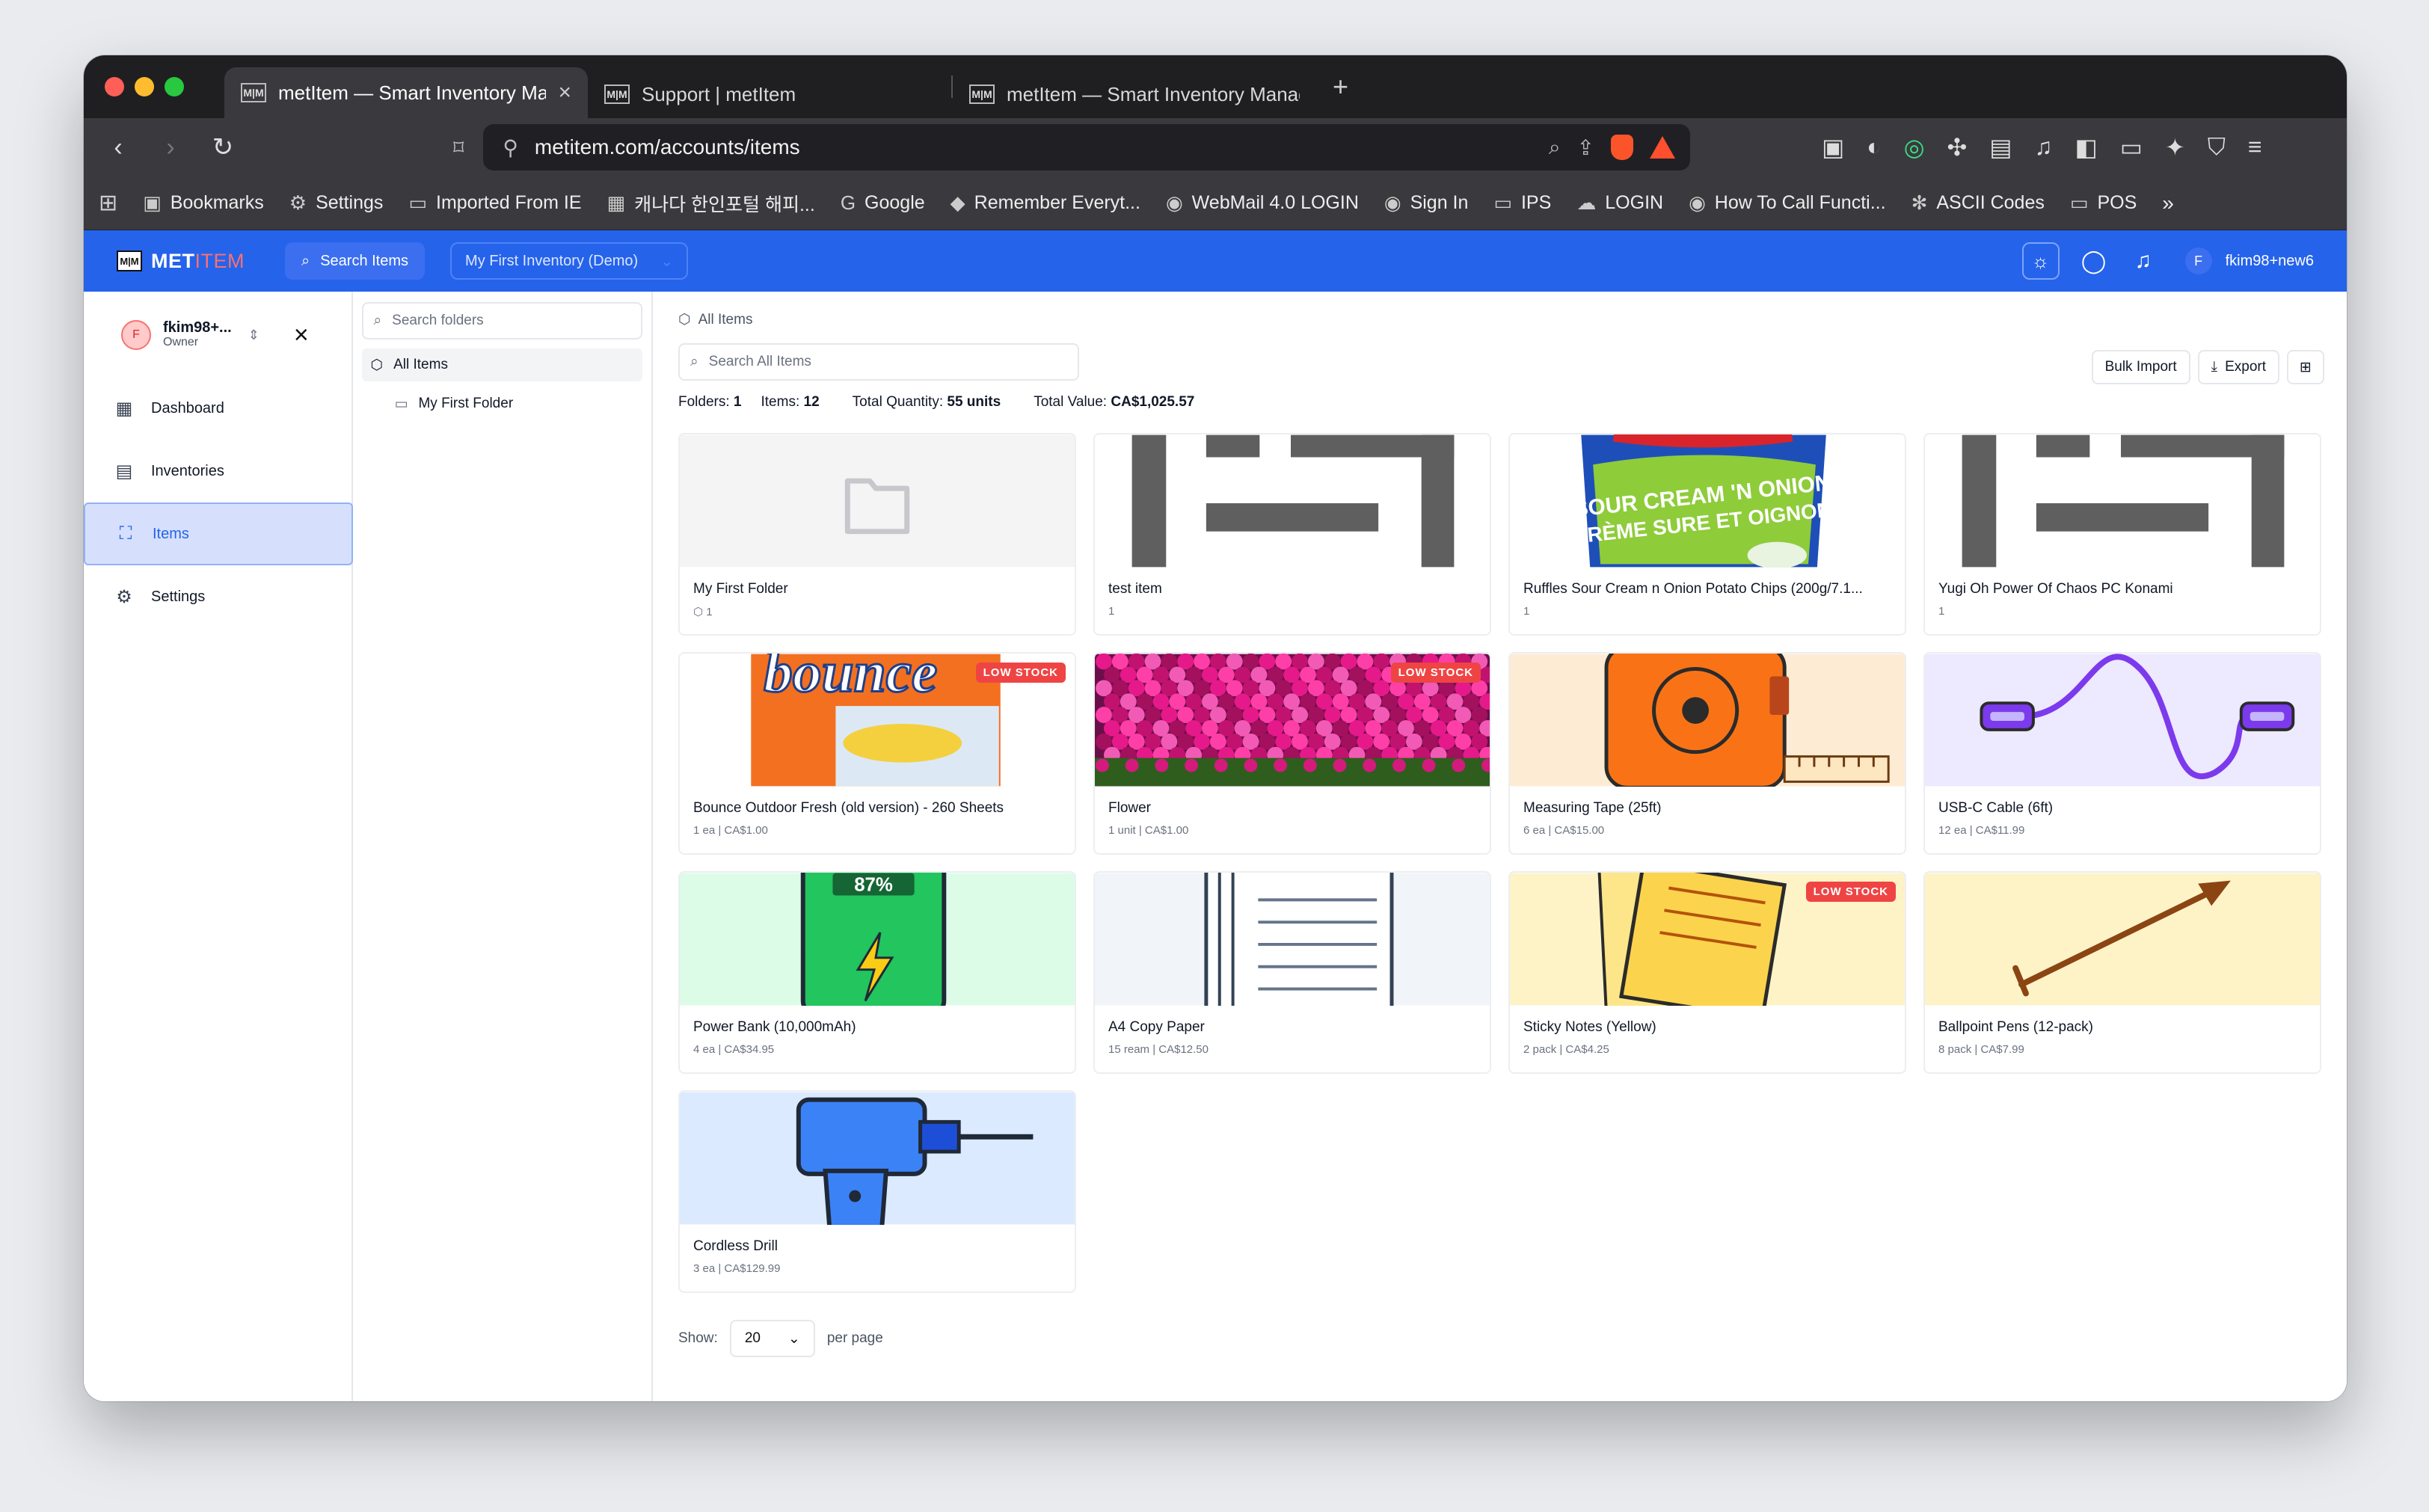 This screenshot has width=2429, height=1512. I want to click on bookmark-label: Imported From IE, so click(509, 202).